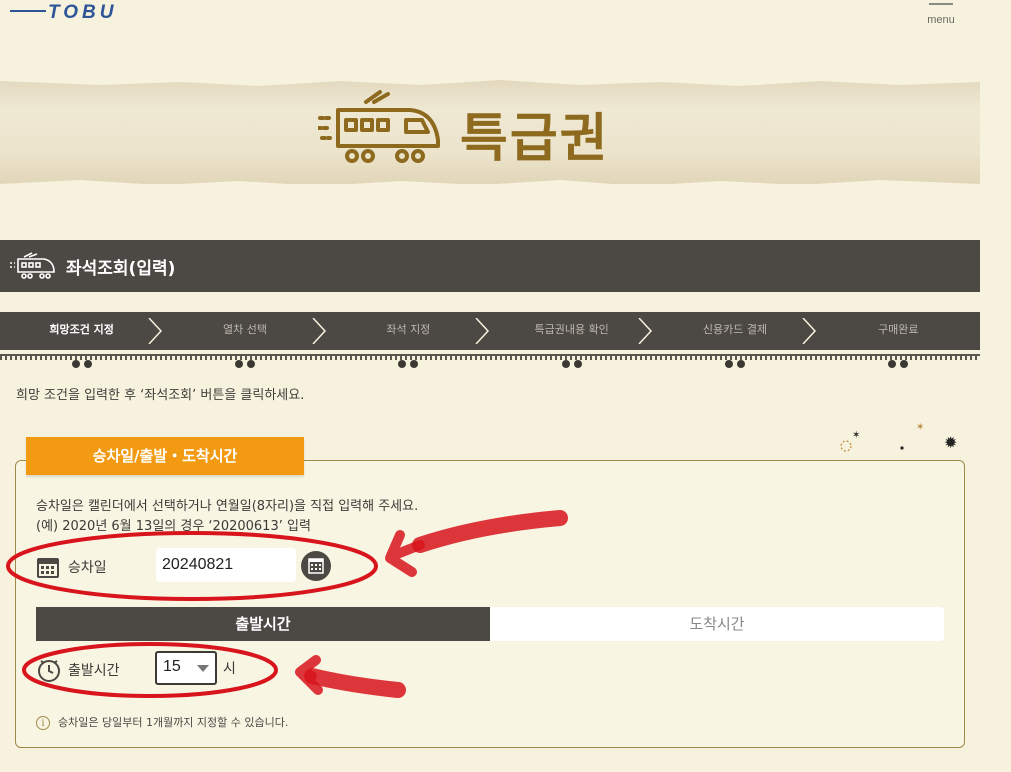  Describe the element at coordinates (186, 668) in the screenshot. I see `hour-select: 15` at that location.